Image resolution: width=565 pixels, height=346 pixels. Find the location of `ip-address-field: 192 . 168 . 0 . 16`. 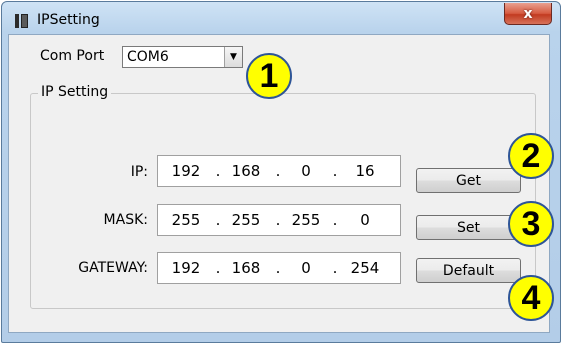

ip-address-field: 192 . 168 . 0 . 16 is located at coordinates (279, 171).